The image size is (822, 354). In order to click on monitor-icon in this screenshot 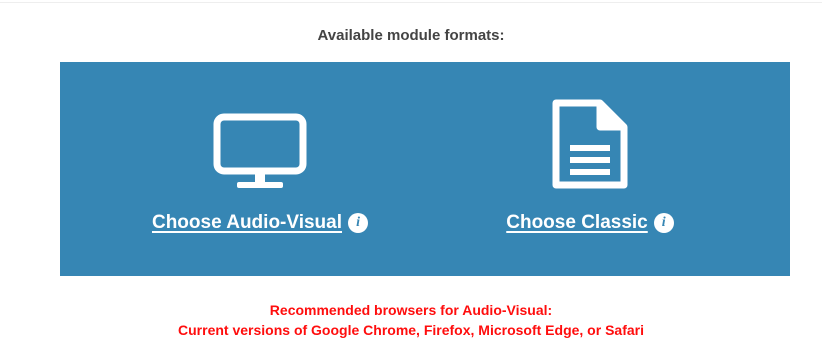, I will do `click(260, 150)`.